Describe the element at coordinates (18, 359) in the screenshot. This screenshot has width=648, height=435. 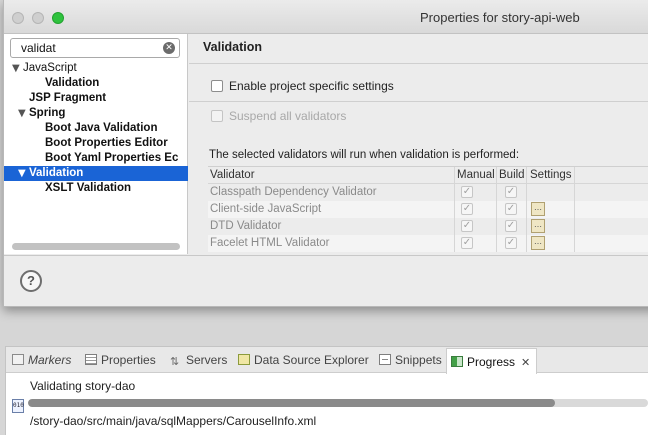
I see `markers-icon` at that location.